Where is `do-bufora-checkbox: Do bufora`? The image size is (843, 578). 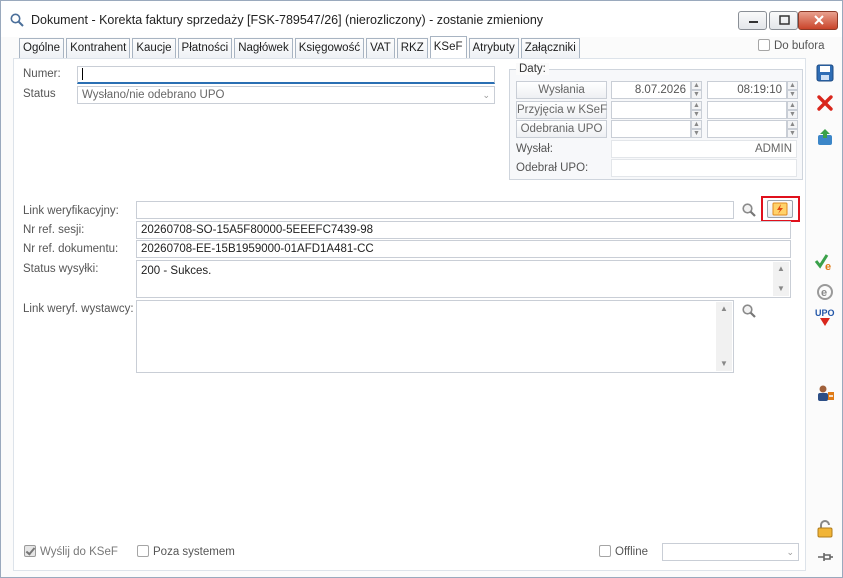
do-bufora-checkbox: Do bufora is located at coordinates (791, 45).